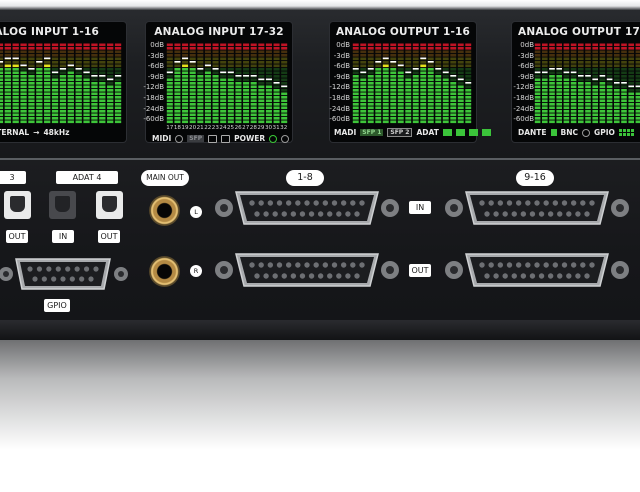  Describe the element at coordinates (412, 132) in the screenshot. I see `status-row: MADI SFP 1 SFP 2 ADAT` at that location.